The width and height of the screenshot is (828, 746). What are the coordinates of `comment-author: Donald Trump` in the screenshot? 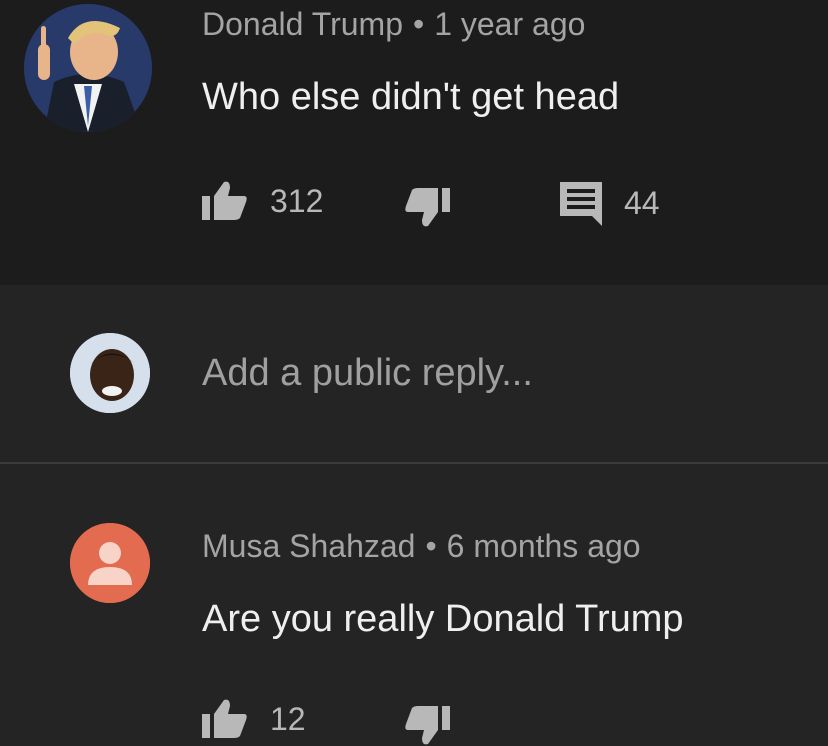 It's located at (302, 24).